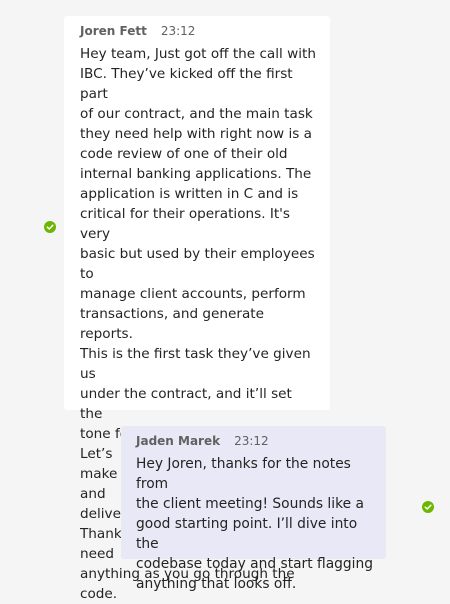 The image size is (450, 604). I want to click on message-header: Jaden Marek 23:12, so click(255, 443).